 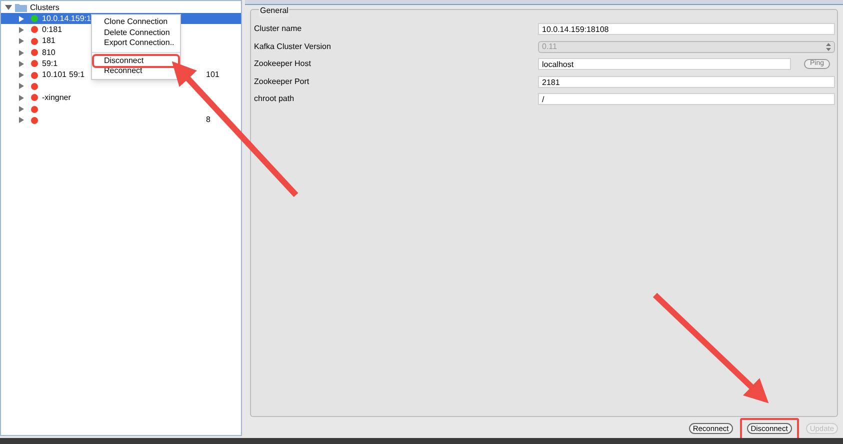 What do you see at coordinates (275, 99) in the screenshot?
I see `field-label: chroot path` at bounding box center [275, 99].